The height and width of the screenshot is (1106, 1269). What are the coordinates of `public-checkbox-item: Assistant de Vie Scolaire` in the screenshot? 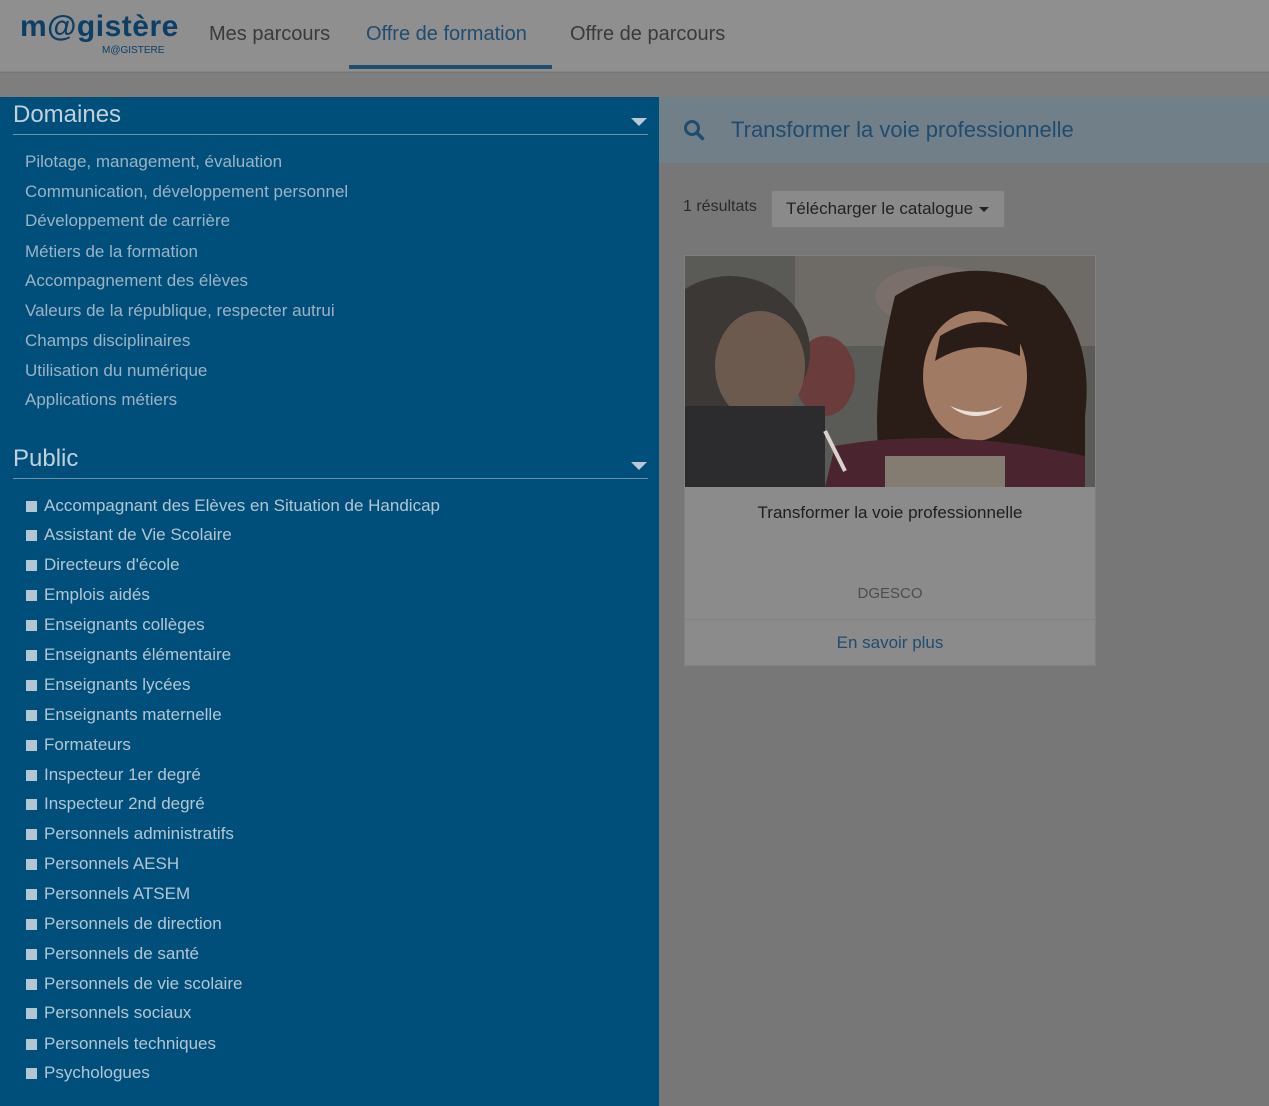 It's located at (129, 535).